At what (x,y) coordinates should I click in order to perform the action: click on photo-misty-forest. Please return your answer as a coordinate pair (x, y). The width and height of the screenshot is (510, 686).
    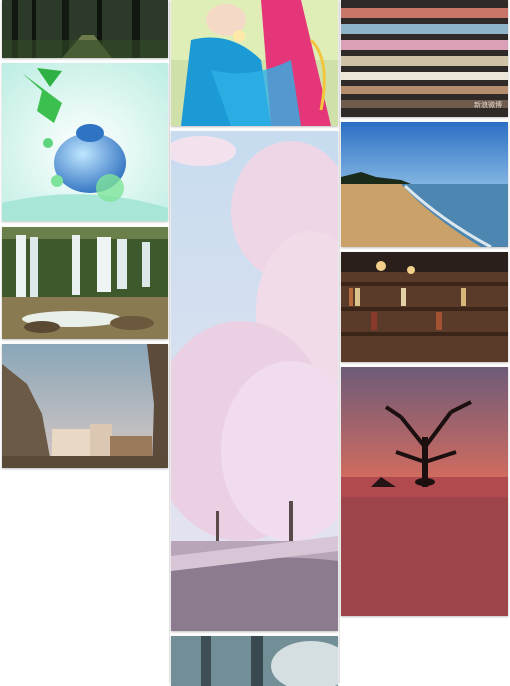
    Looking at the image, I should click on (254, 661).